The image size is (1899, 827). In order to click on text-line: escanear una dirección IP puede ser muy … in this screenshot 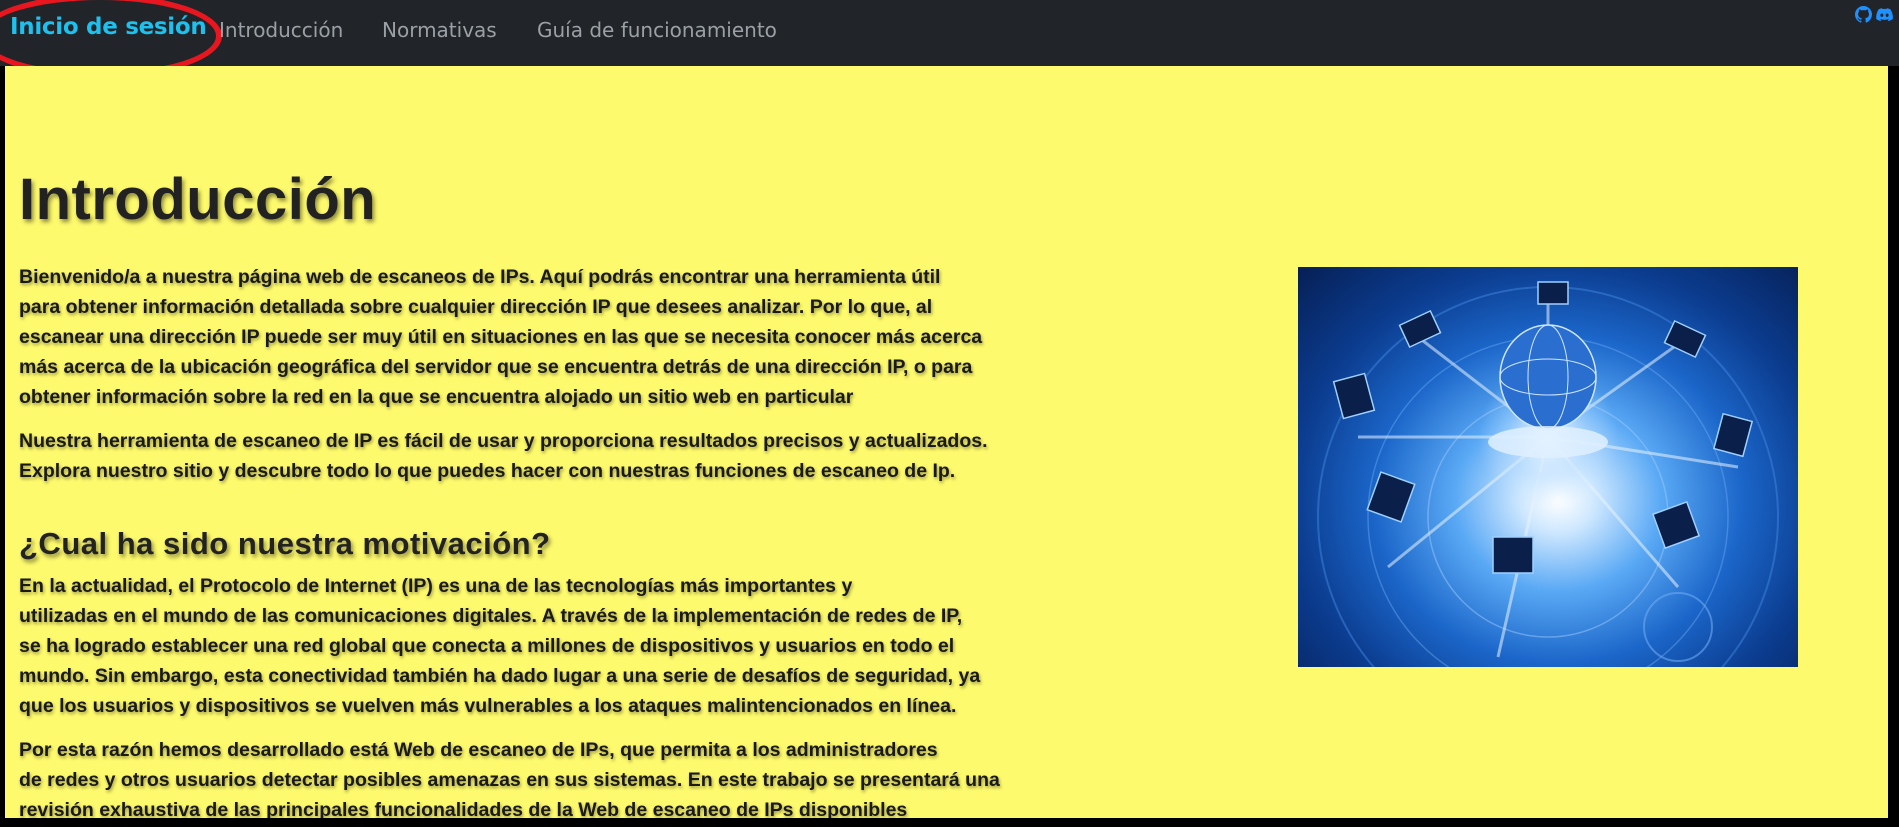, I will do `click(501, 337)`.